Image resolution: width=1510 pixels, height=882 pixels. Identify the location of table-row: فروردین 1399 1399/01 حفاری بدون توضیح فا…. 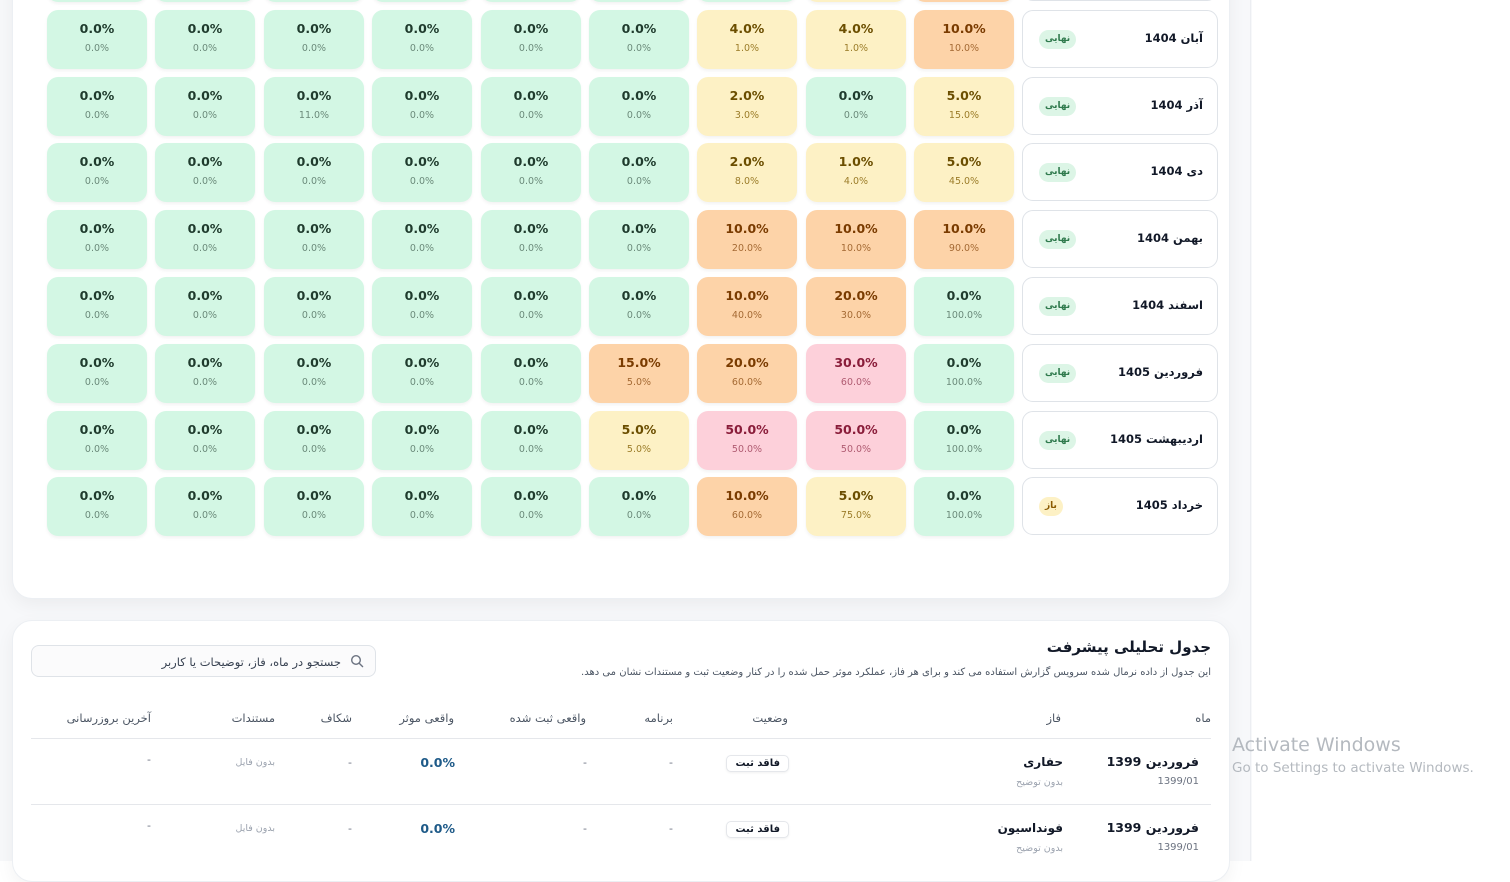
(621, 771).